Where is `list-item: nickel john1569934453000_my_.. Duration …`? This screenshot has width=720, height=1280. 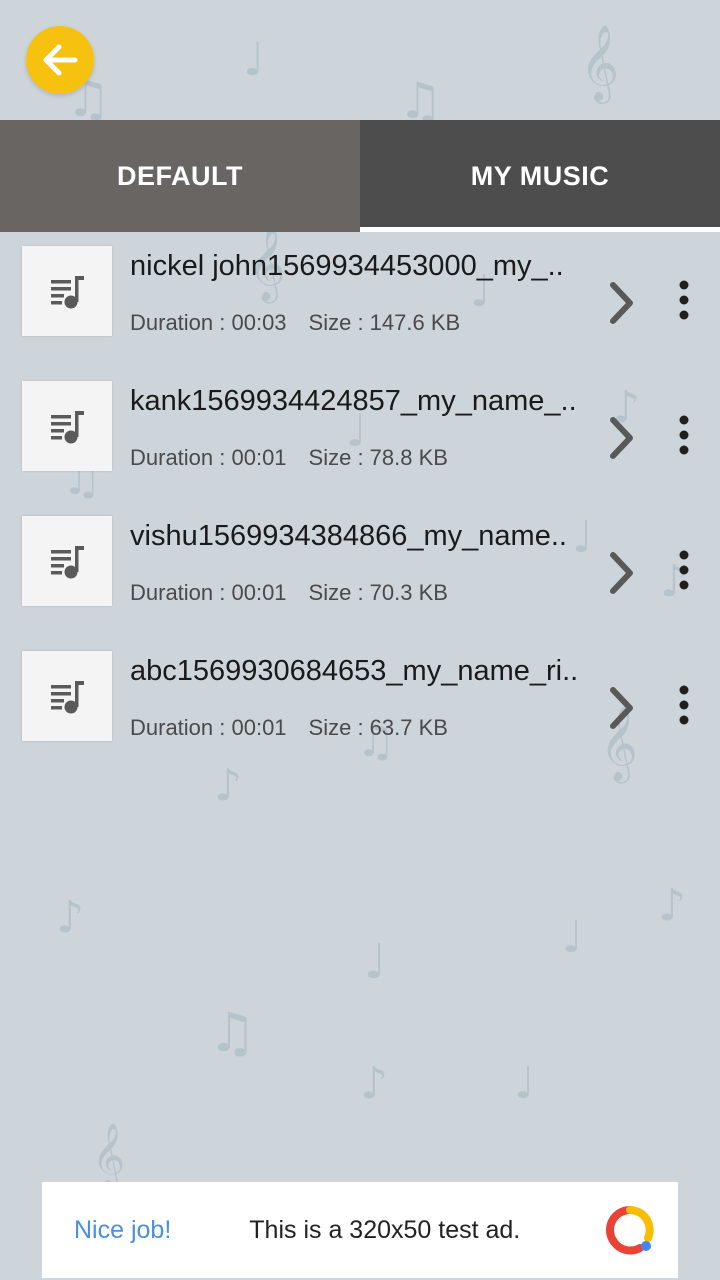
list-item: nickel john1569934453000_my_.. Duration … is located at coordinates (360, 299).